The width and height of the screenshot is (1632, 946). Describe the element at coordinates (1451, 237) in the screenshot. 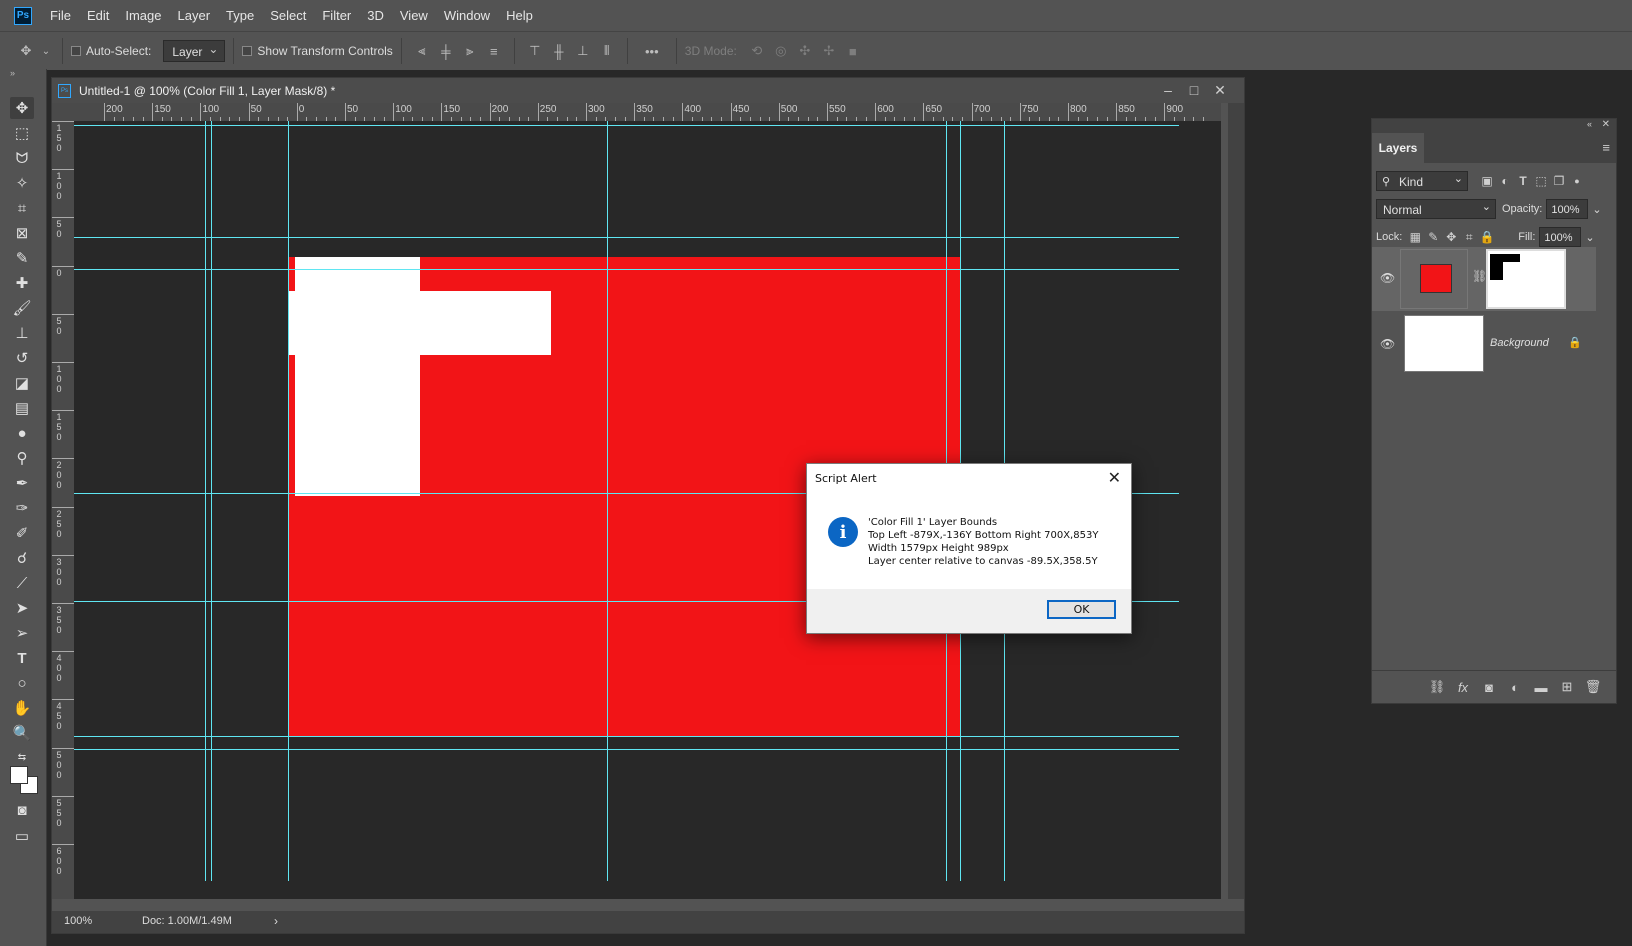

I see `lock-position-icon: ✥` at that location.